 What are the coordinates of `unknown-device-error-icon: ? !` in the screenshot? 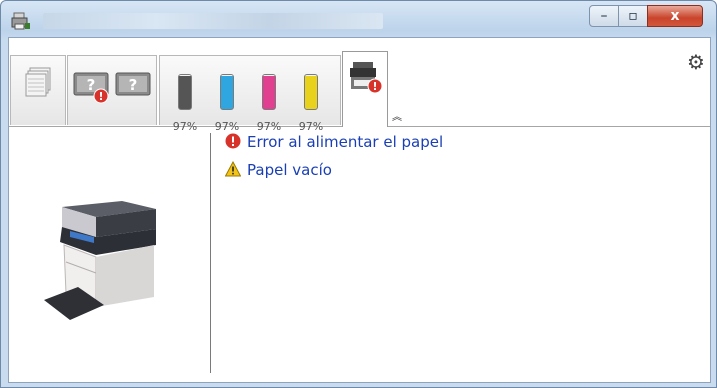 It's located at (91, 88).